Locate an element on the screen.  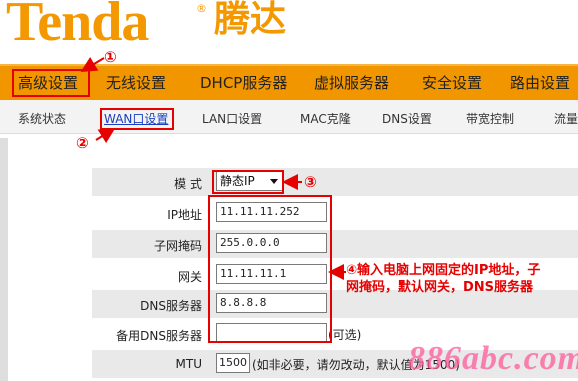
nav-dhcp-server: DHCP服务器 is located at coordinates (243, 82).